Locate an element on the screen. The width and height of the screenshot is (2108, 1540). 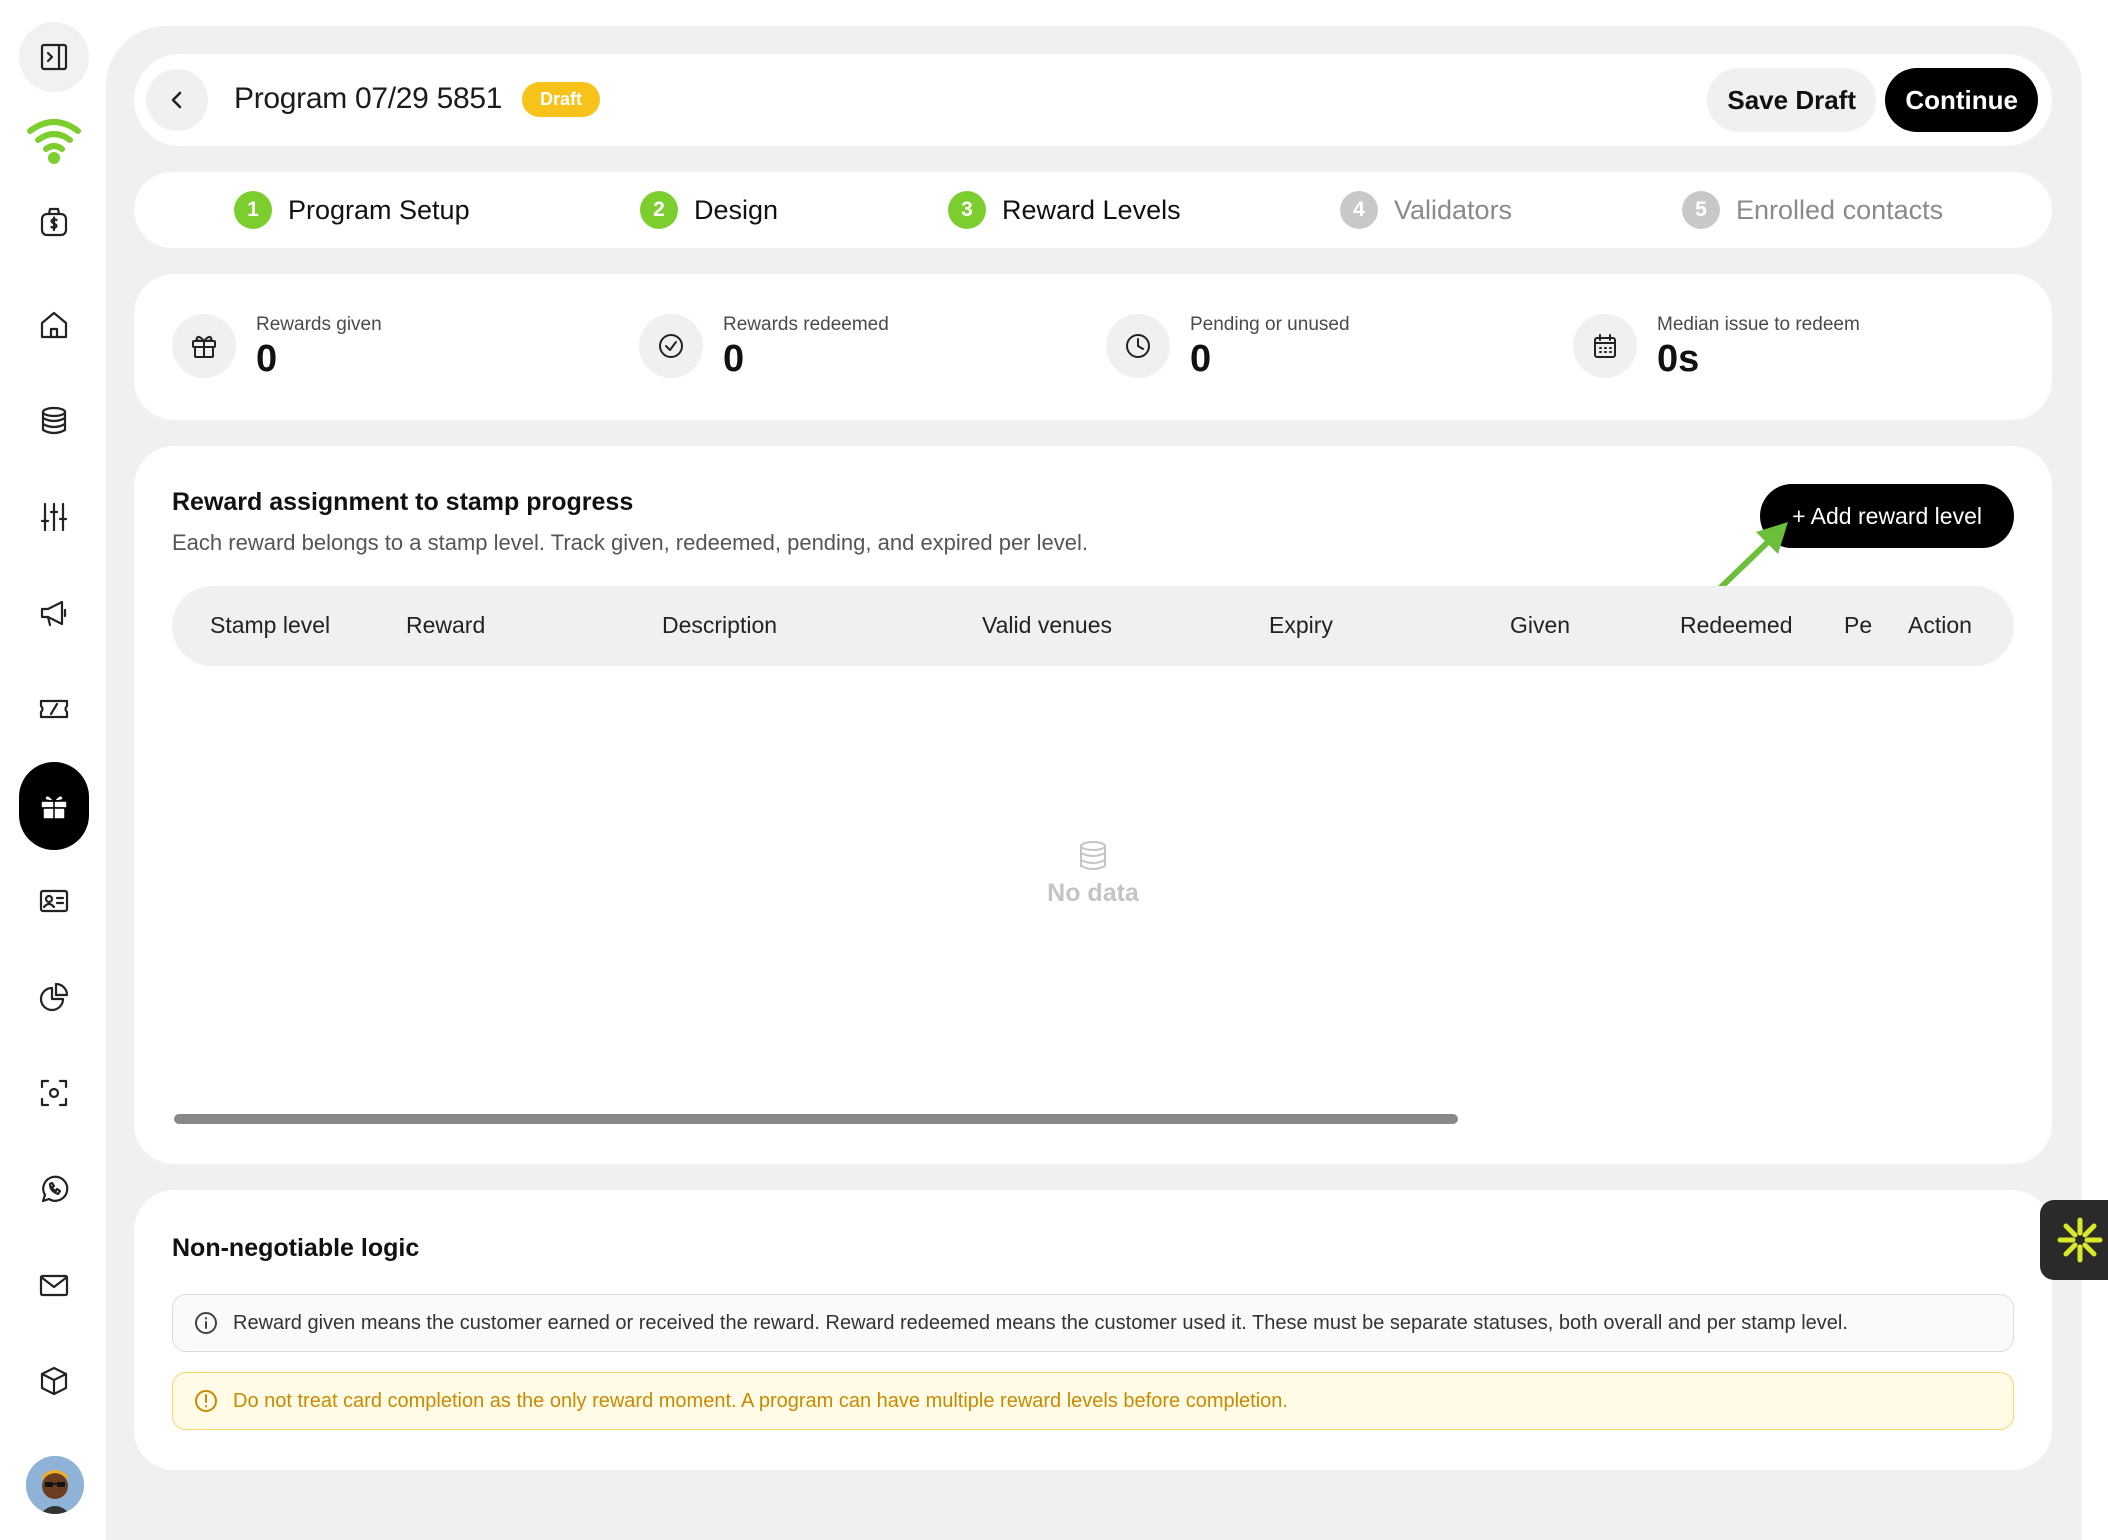
sidebar-item-home is located at coordinates (54, 325).